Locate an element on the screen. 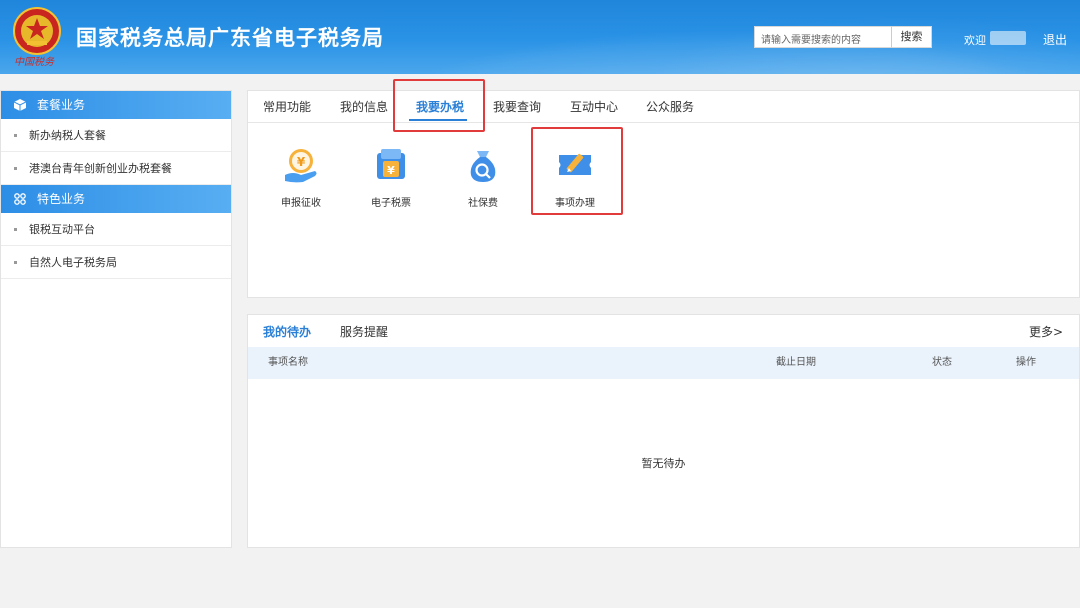  function-label: 电子税票 is located at coordinates (391, 203).